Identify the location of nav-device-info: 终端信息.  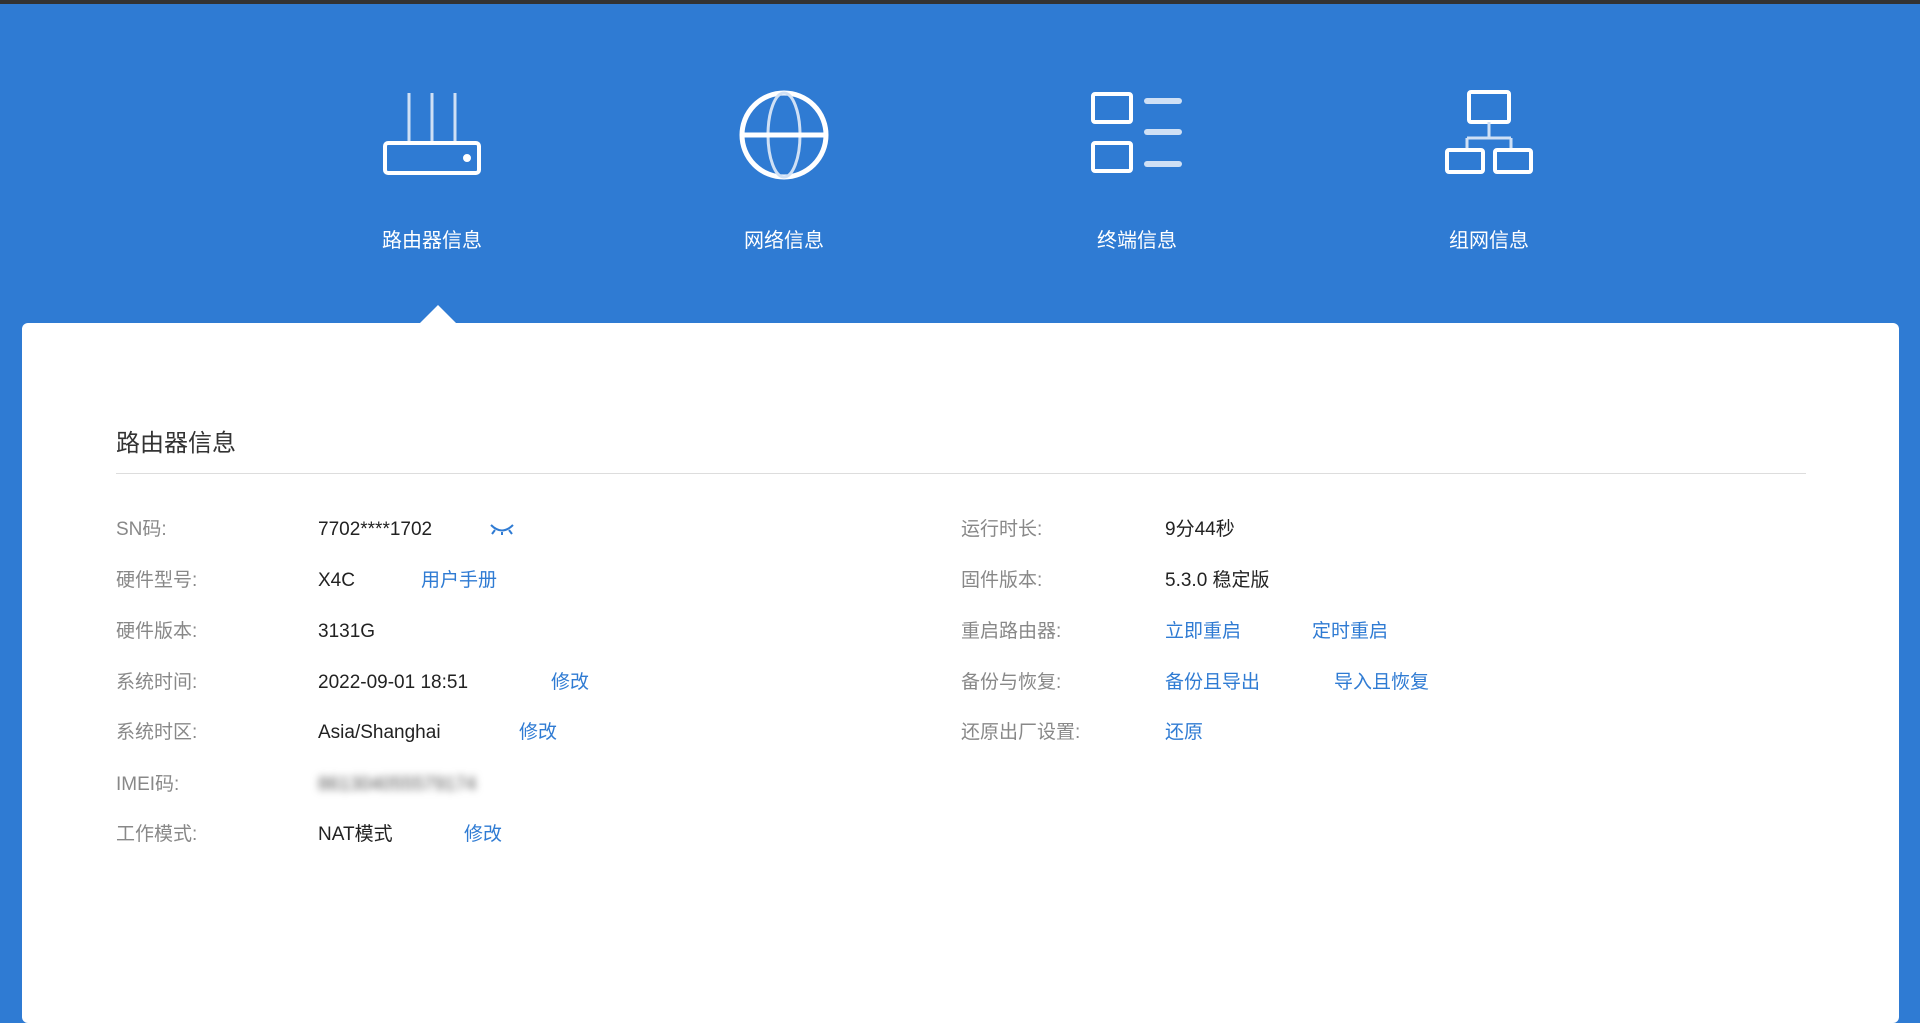
(1137, 170).